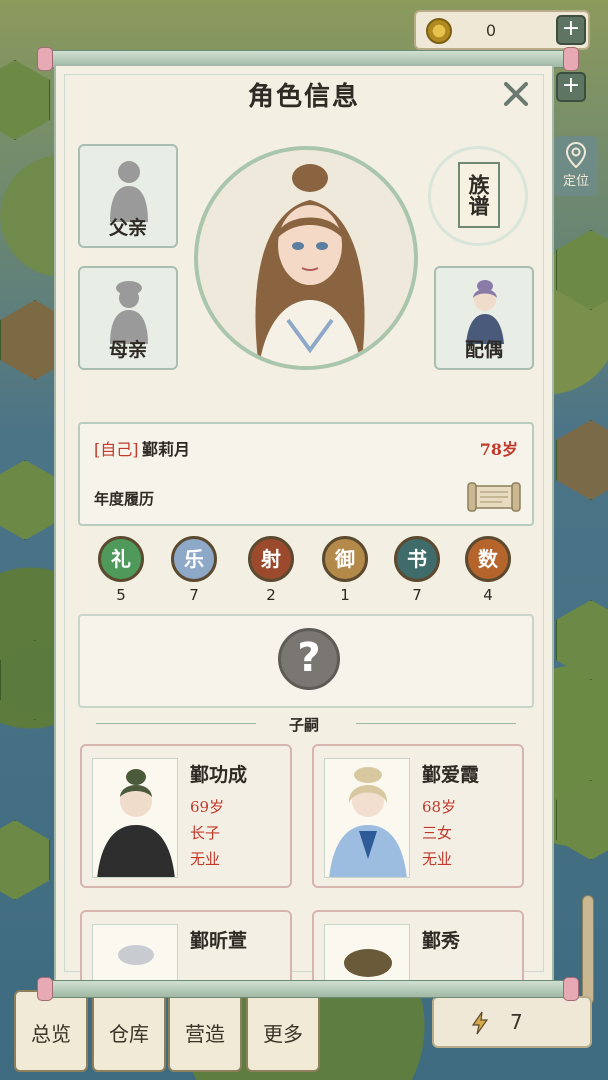 The image size is (608, 1080). I want to click on locate-label: 定位, so click(575, 181).